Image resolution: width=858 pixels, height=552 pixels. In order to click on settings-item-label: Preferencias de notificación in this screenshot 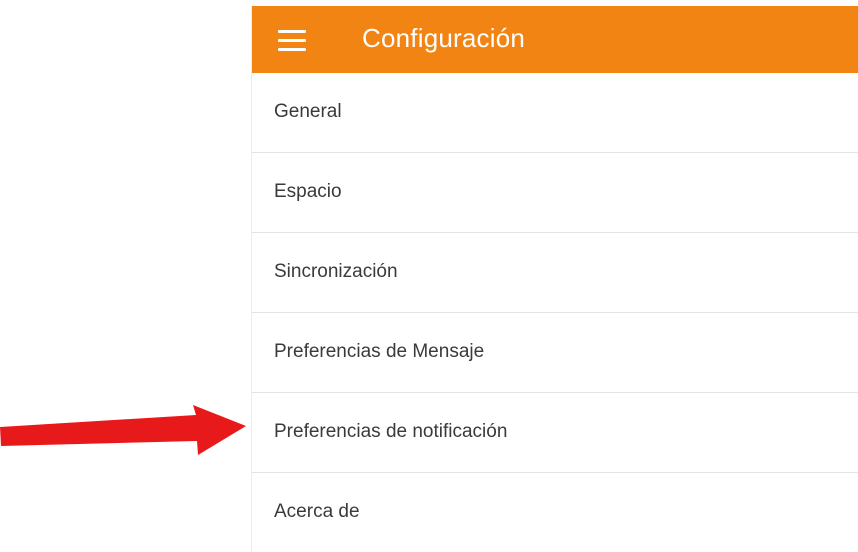, I will do `click(391, 431)`.